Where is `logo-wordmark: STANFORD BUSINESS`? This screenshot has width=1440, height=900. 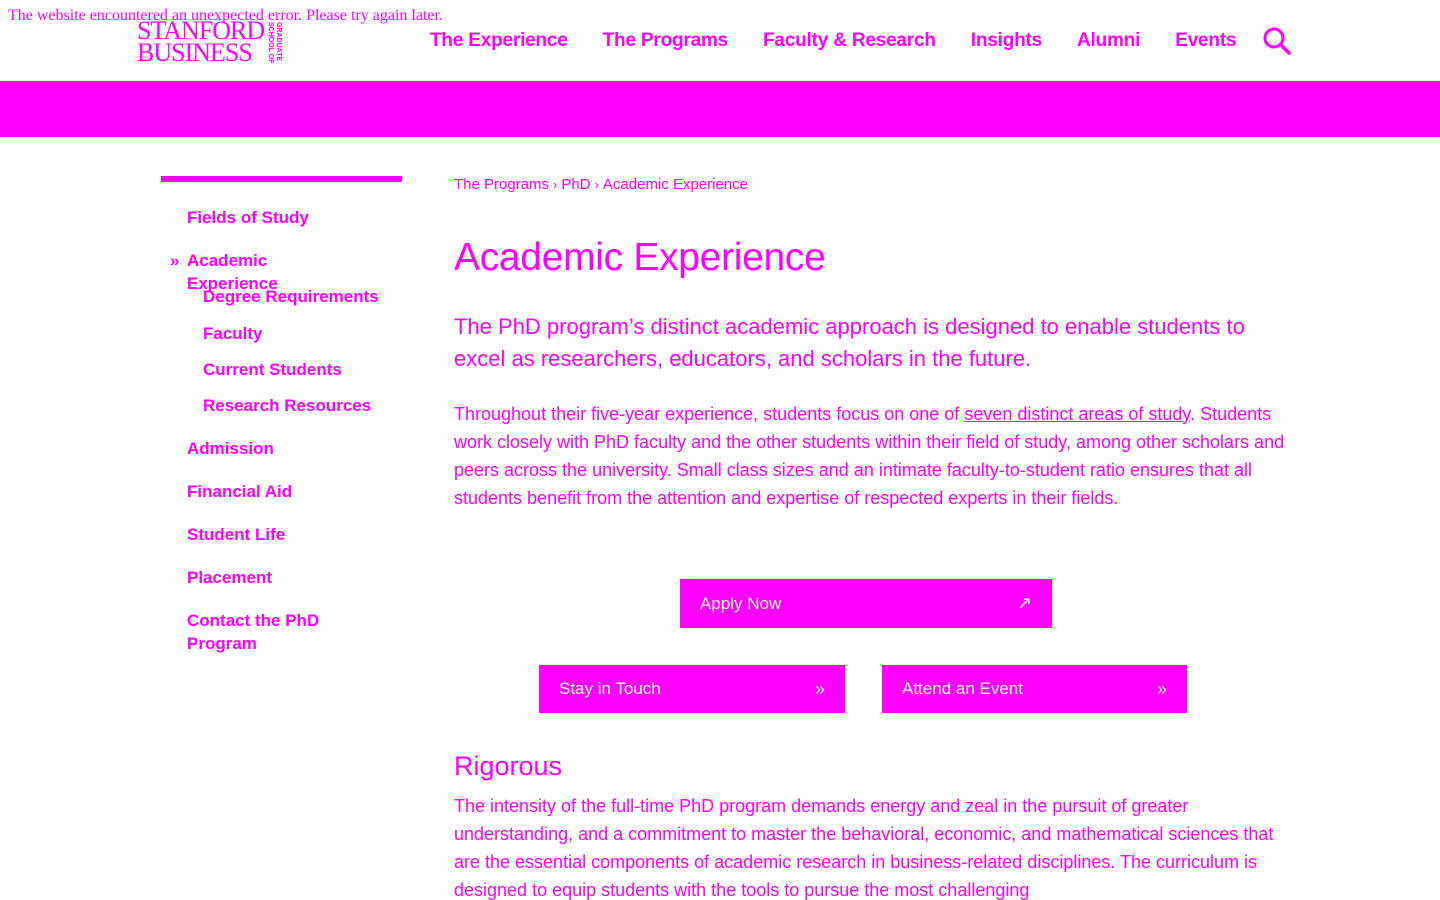
logo-wordmark: STANFORD BUSINESS is located at coordinates (201, 42).